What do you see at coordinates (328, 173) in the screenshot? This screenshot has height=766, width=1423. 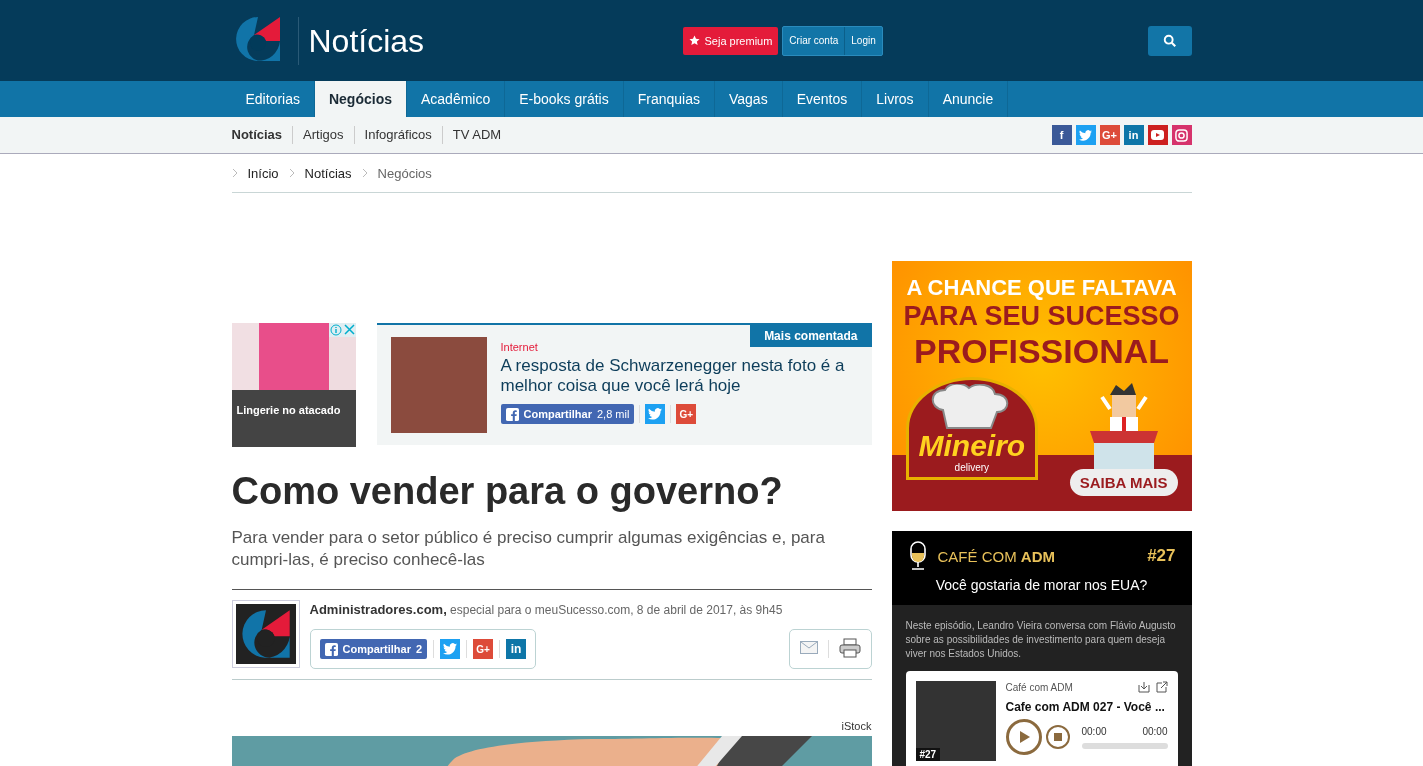 I see `breadcrumb-link: Notícias` at bounding box center [328, 173].